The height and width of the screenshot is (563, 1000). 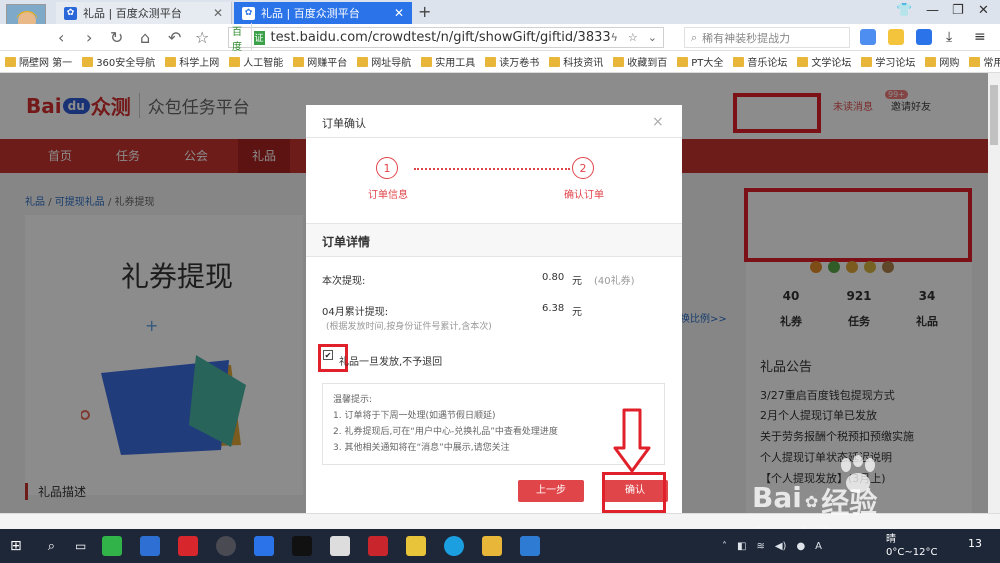 What do you see at coordinates (454, 546) in the screenshot?
I see `browser-icon` at bounding box center [454, 546].